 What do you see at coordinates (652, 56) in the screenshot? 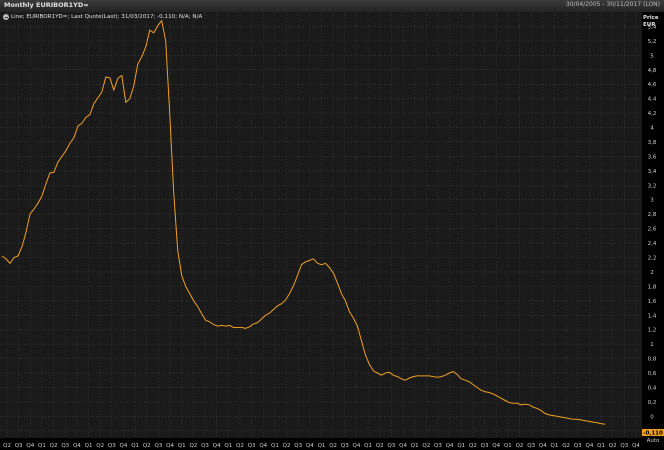
I see `y-tick-label: 5` at bounding box center [652, 56].